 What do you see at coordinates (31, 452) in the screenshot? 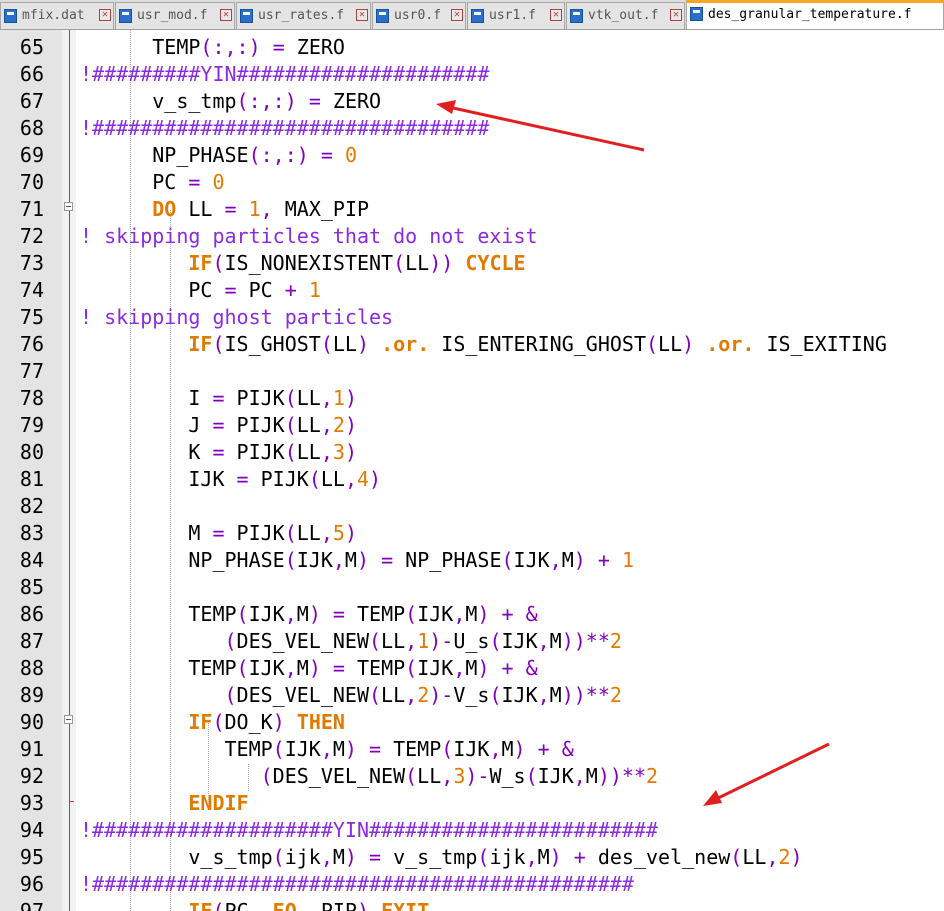
I see `line-number: 80` at bounding box center [31, 452].